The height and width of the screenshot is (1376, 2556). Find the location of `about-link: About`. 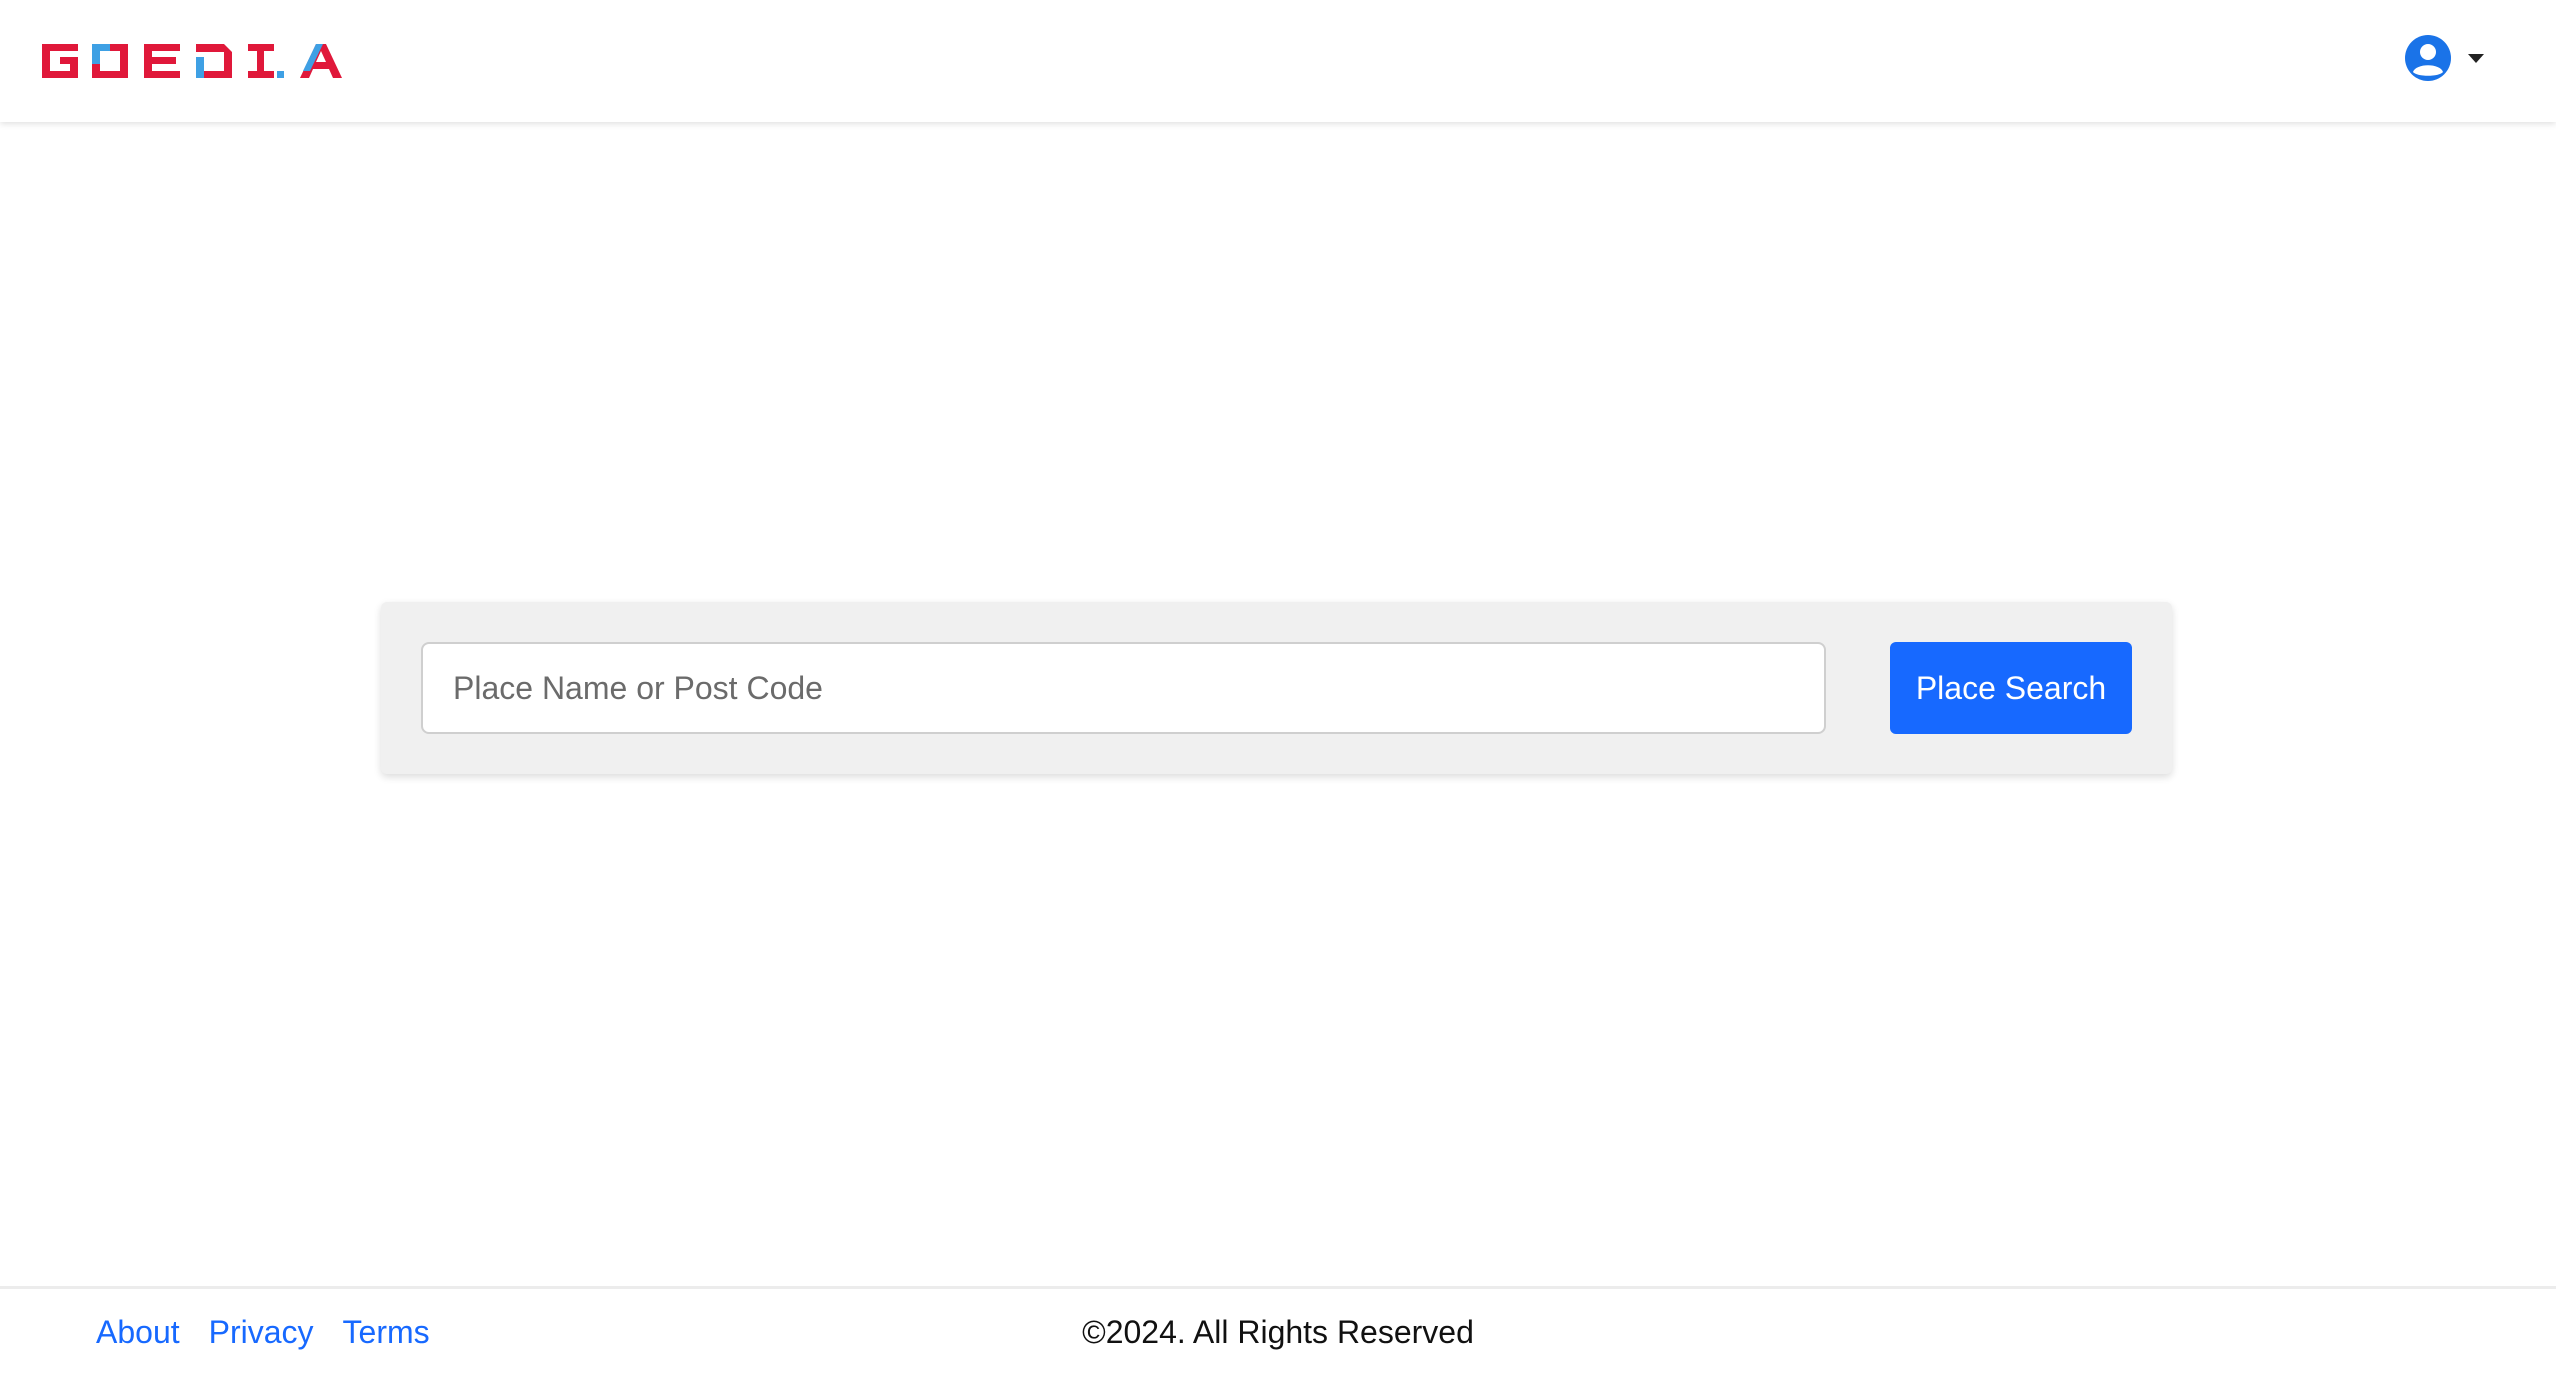

about-link: About is located at coordinates (138, 1332).